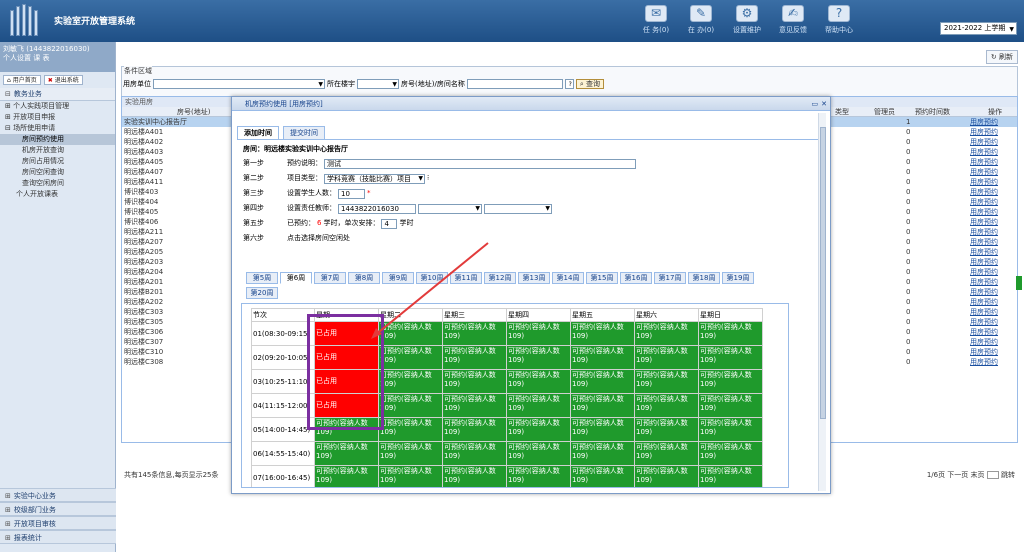 This screenshot has width=1024, height=552. What do you see at coordinates (823, 273) in the screenshot?
I see `scrollbar-thumb` at bounding box center [823, 273].